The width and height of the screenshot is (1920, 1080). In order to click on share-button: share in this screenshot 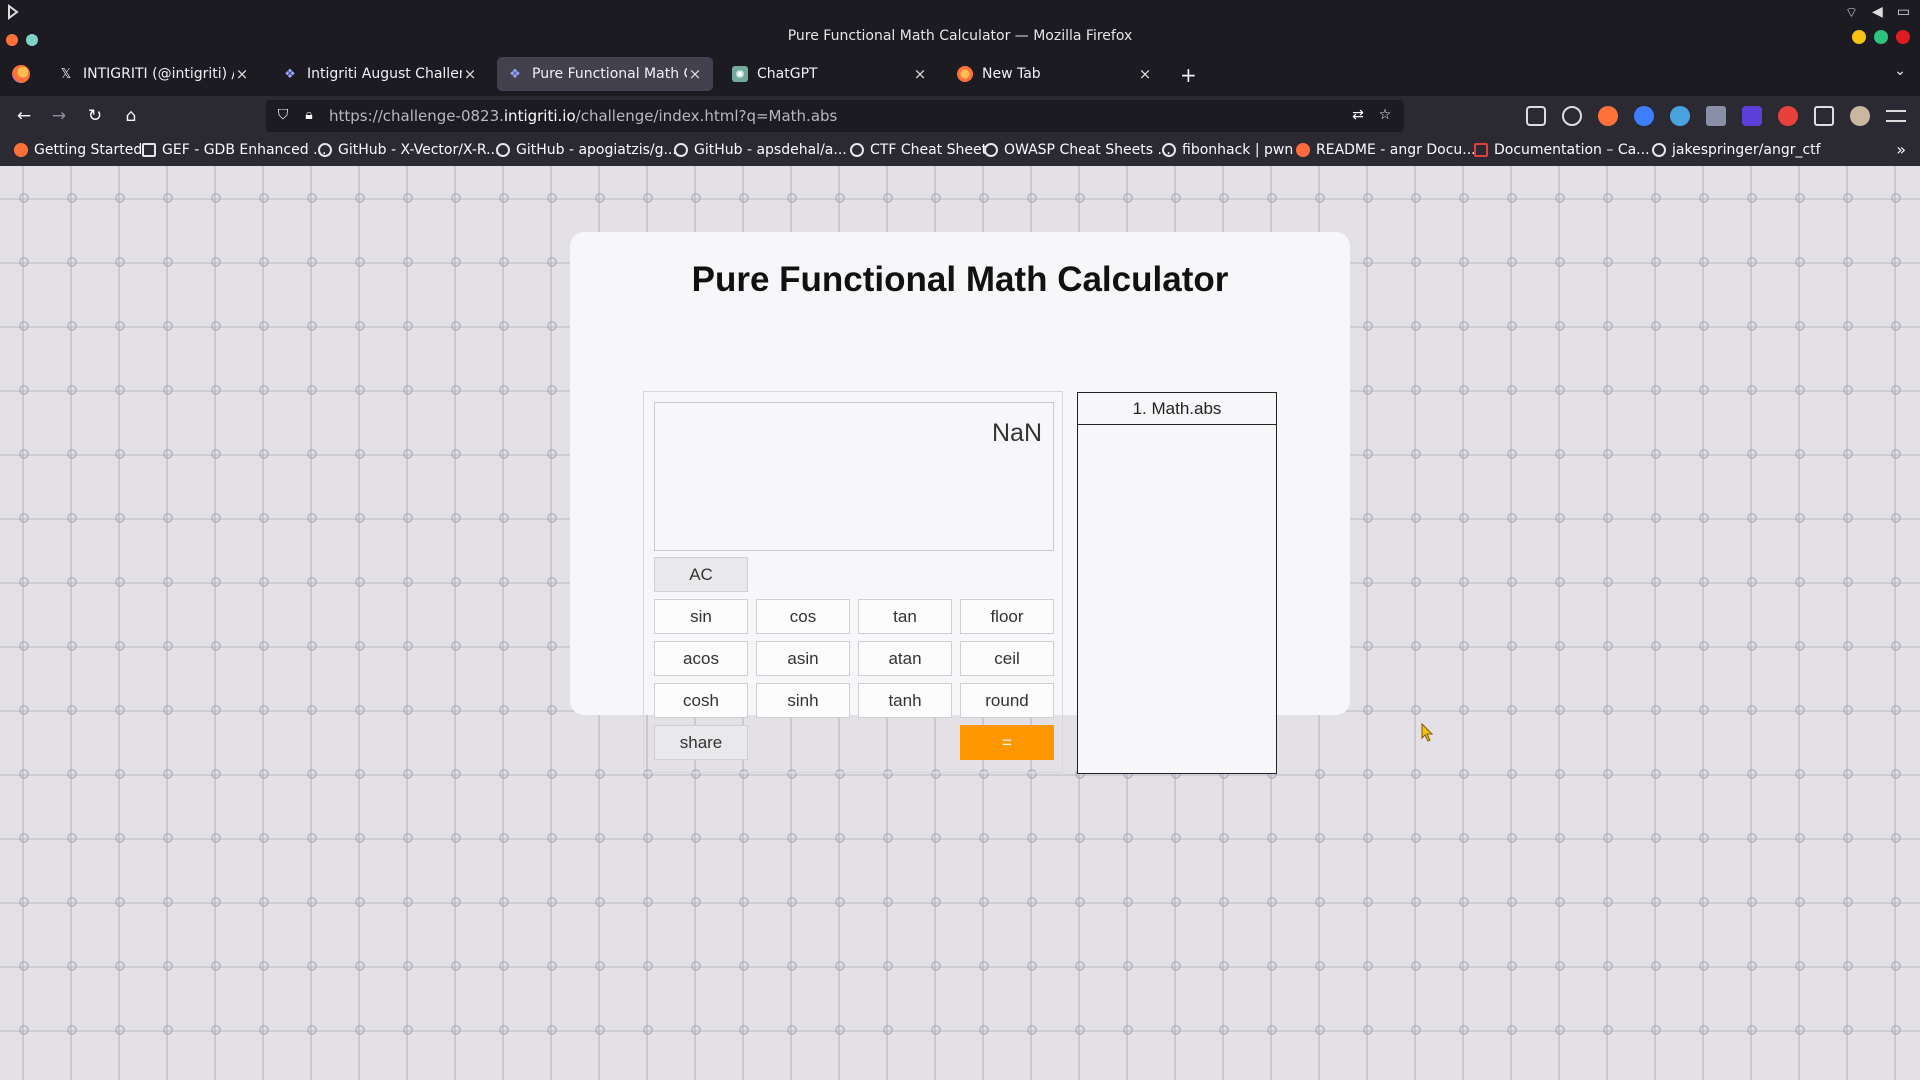, I will do `click(701, 742)`.